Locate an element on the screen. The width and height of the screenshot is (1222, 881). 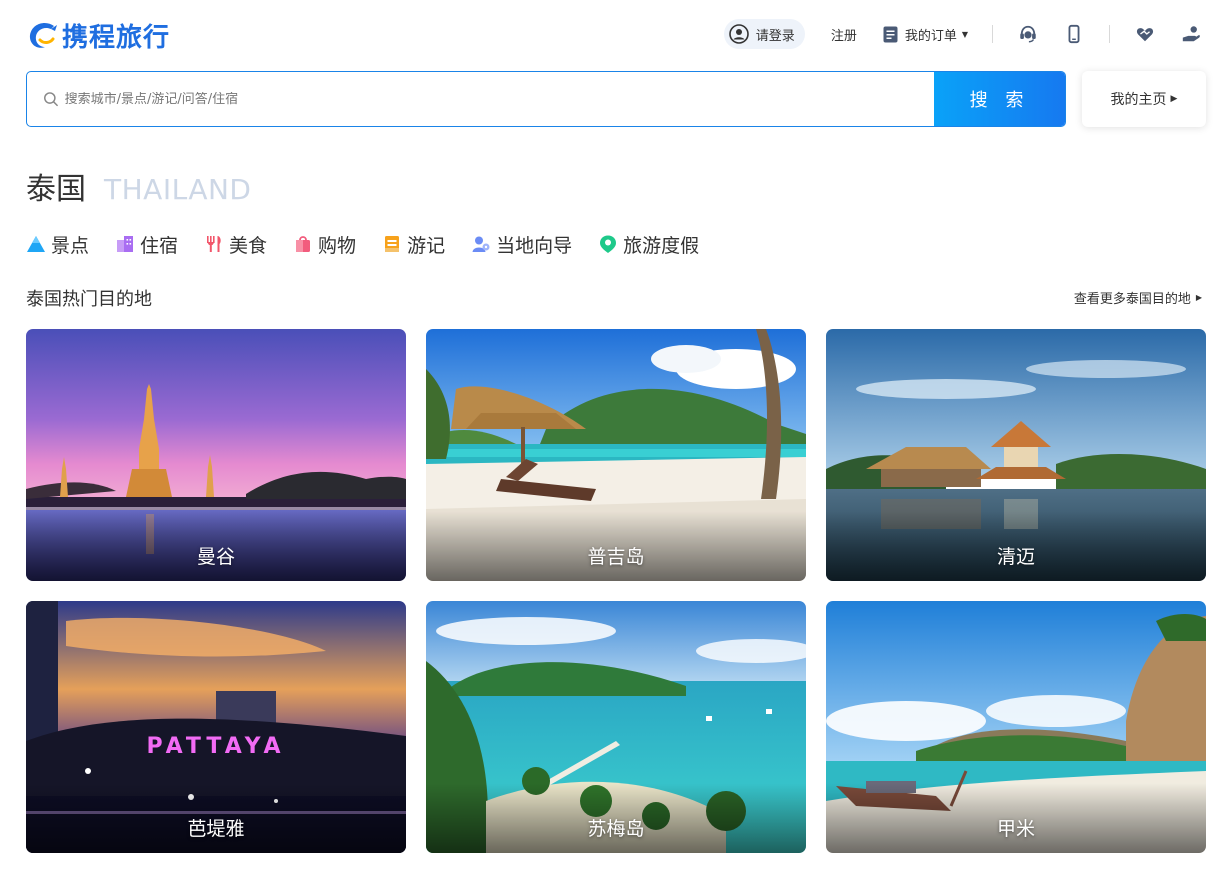
mobile-app-icon is located at coordinates (1074, 34).